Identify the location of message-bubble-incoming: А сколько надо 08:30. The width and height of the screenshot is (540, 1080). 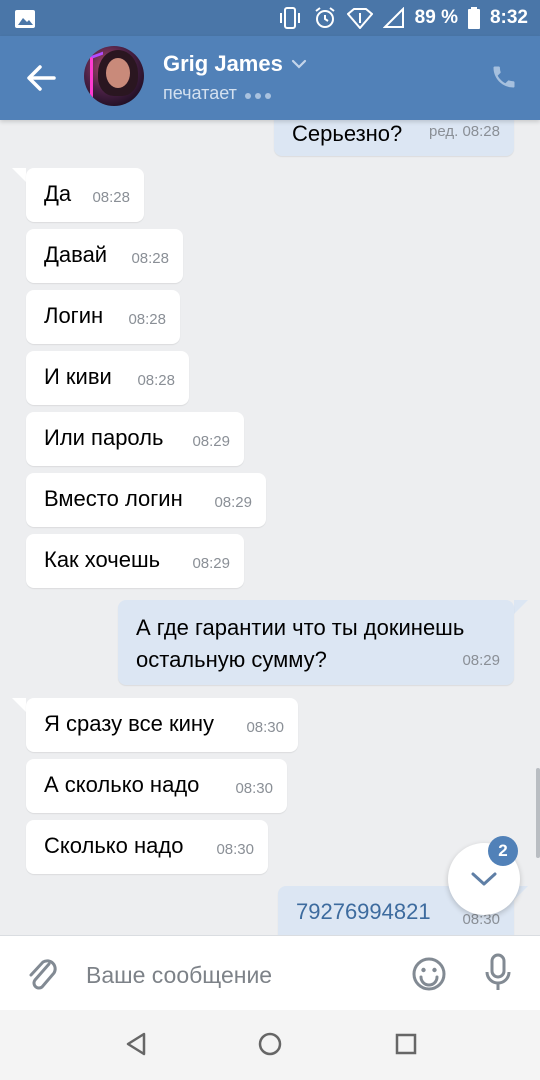
(156, 786).